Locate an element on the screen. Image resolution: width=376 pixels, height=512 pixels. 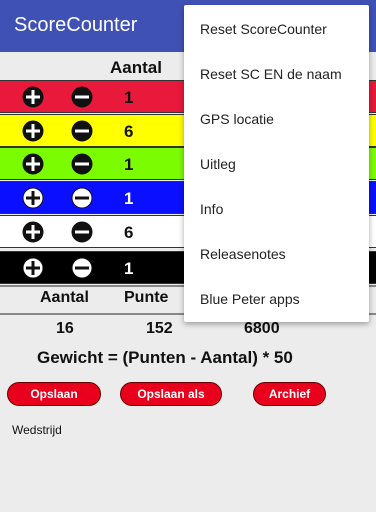
menu-item-reset-sc-en-naam: Reset SC EN de naam is located at coordinates (271, 73).